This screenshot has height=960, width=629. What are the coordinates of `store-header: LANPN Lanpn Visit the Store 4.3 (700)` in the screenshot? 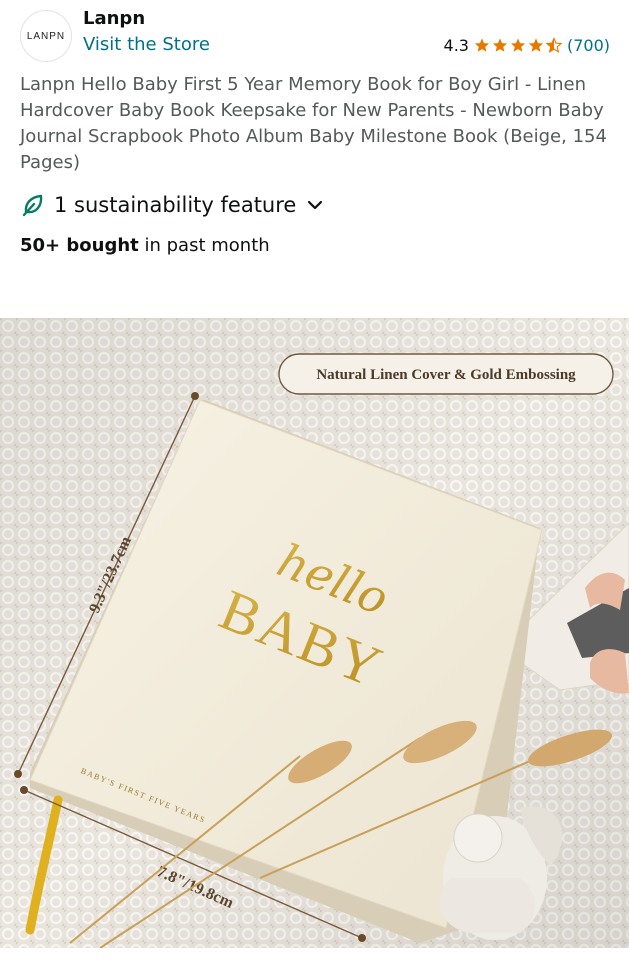 It's located at (315, 34).